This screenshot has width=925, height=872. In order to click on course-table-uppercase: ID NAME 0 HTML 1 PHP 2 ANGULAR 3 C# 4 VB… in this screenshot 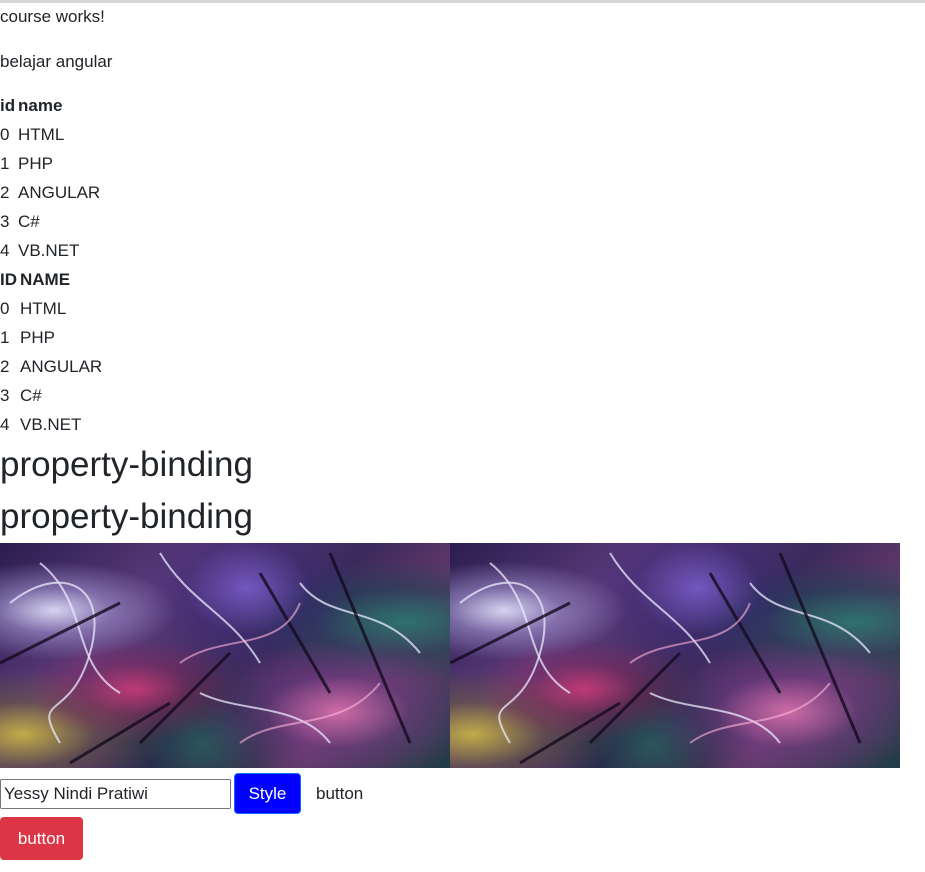, I will do `click(52, 352)`.